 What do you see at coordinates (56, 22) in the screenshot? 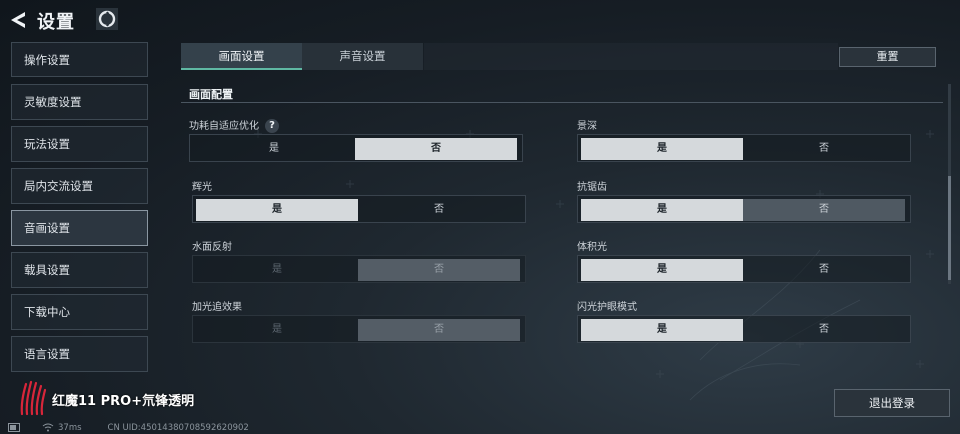
I see `page-title: 设置` at bounding box center [56, 22].